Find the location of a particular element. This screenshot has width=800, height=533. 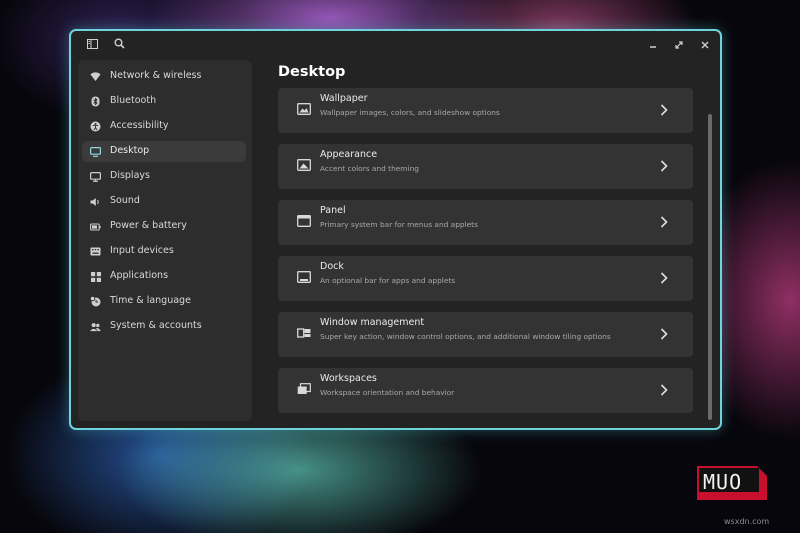

sidebar-item-desktop: Desktop is located at coordinates (164, 151).